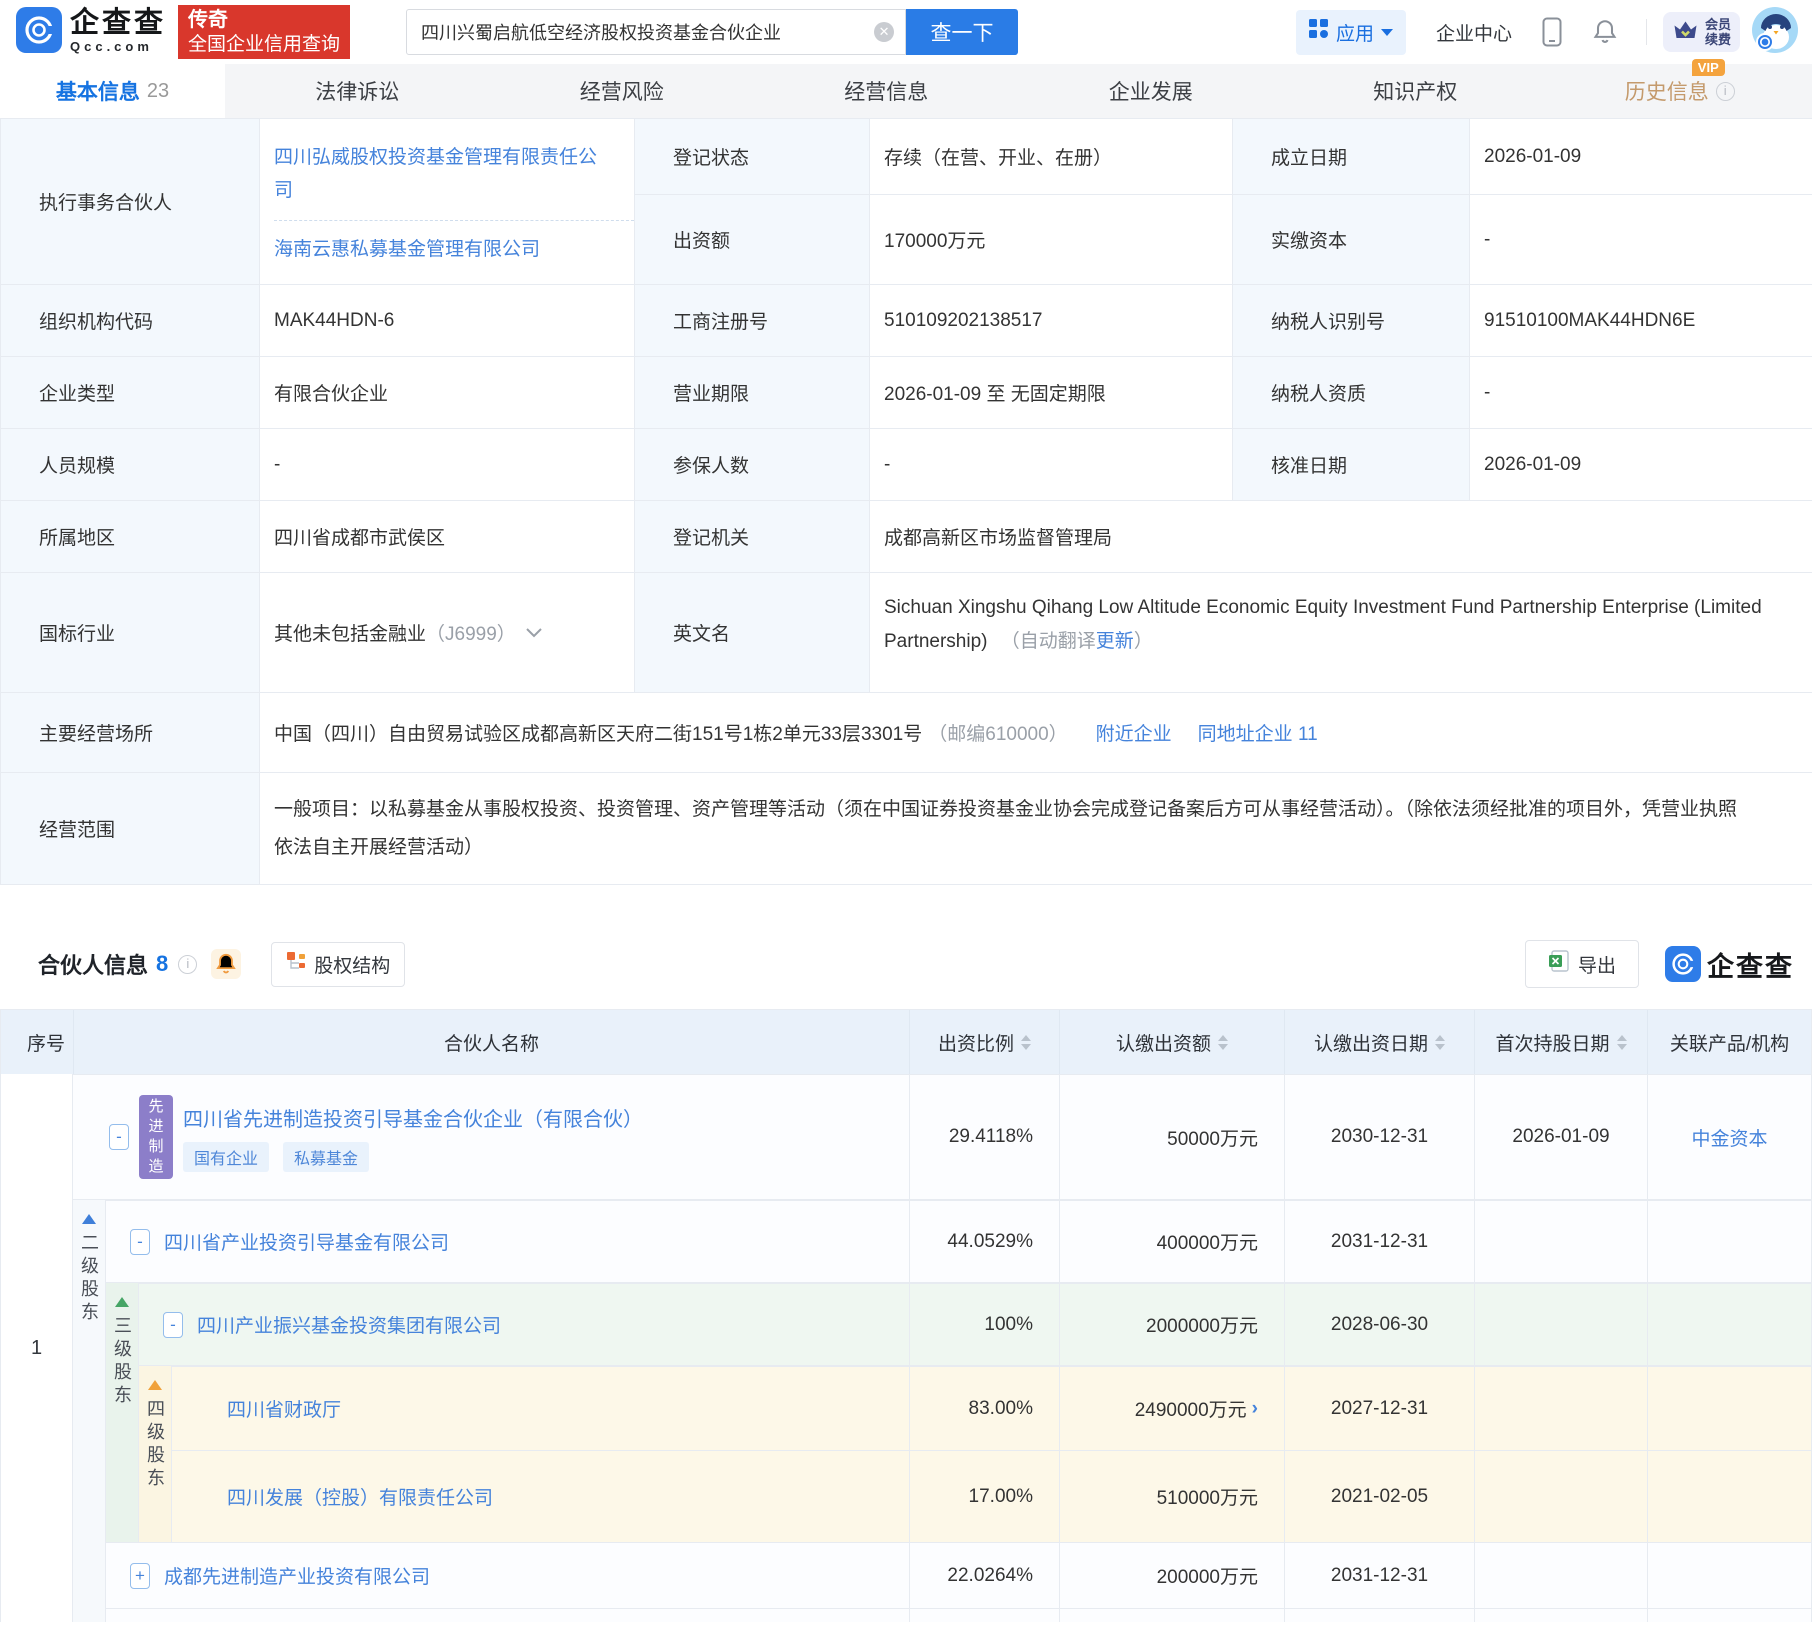 This screenshot has height=1626, width=1812. What do you see at coordinates (884, 32) in the screenshot?
I see `clear-search-icon: ✕` at bounding box center [884, 32].